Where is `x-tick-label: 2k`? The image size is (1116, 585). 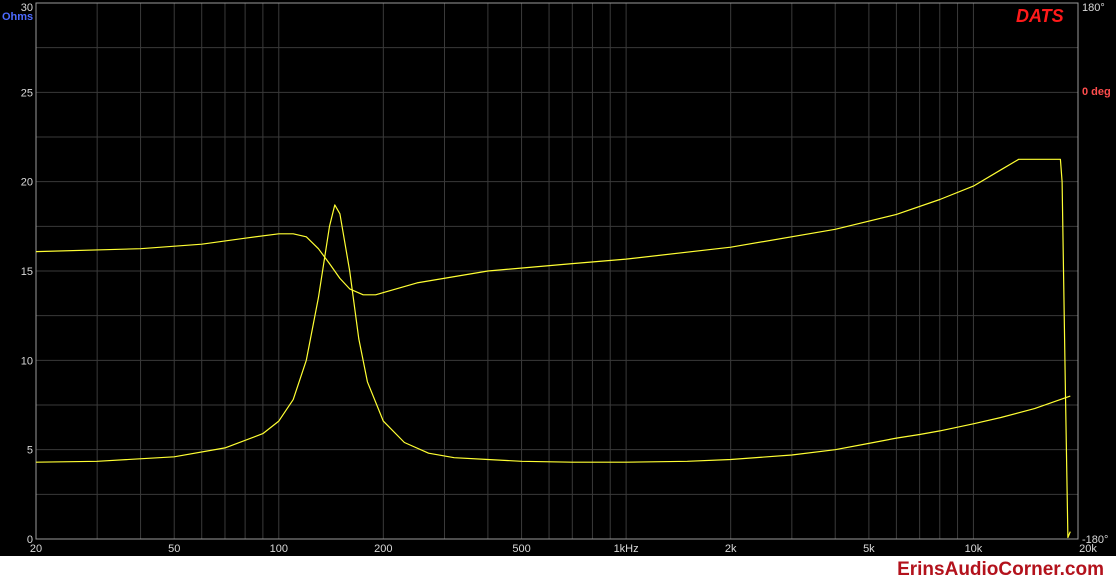 x-tick-label: 2k is located at coordinates (731, 549).